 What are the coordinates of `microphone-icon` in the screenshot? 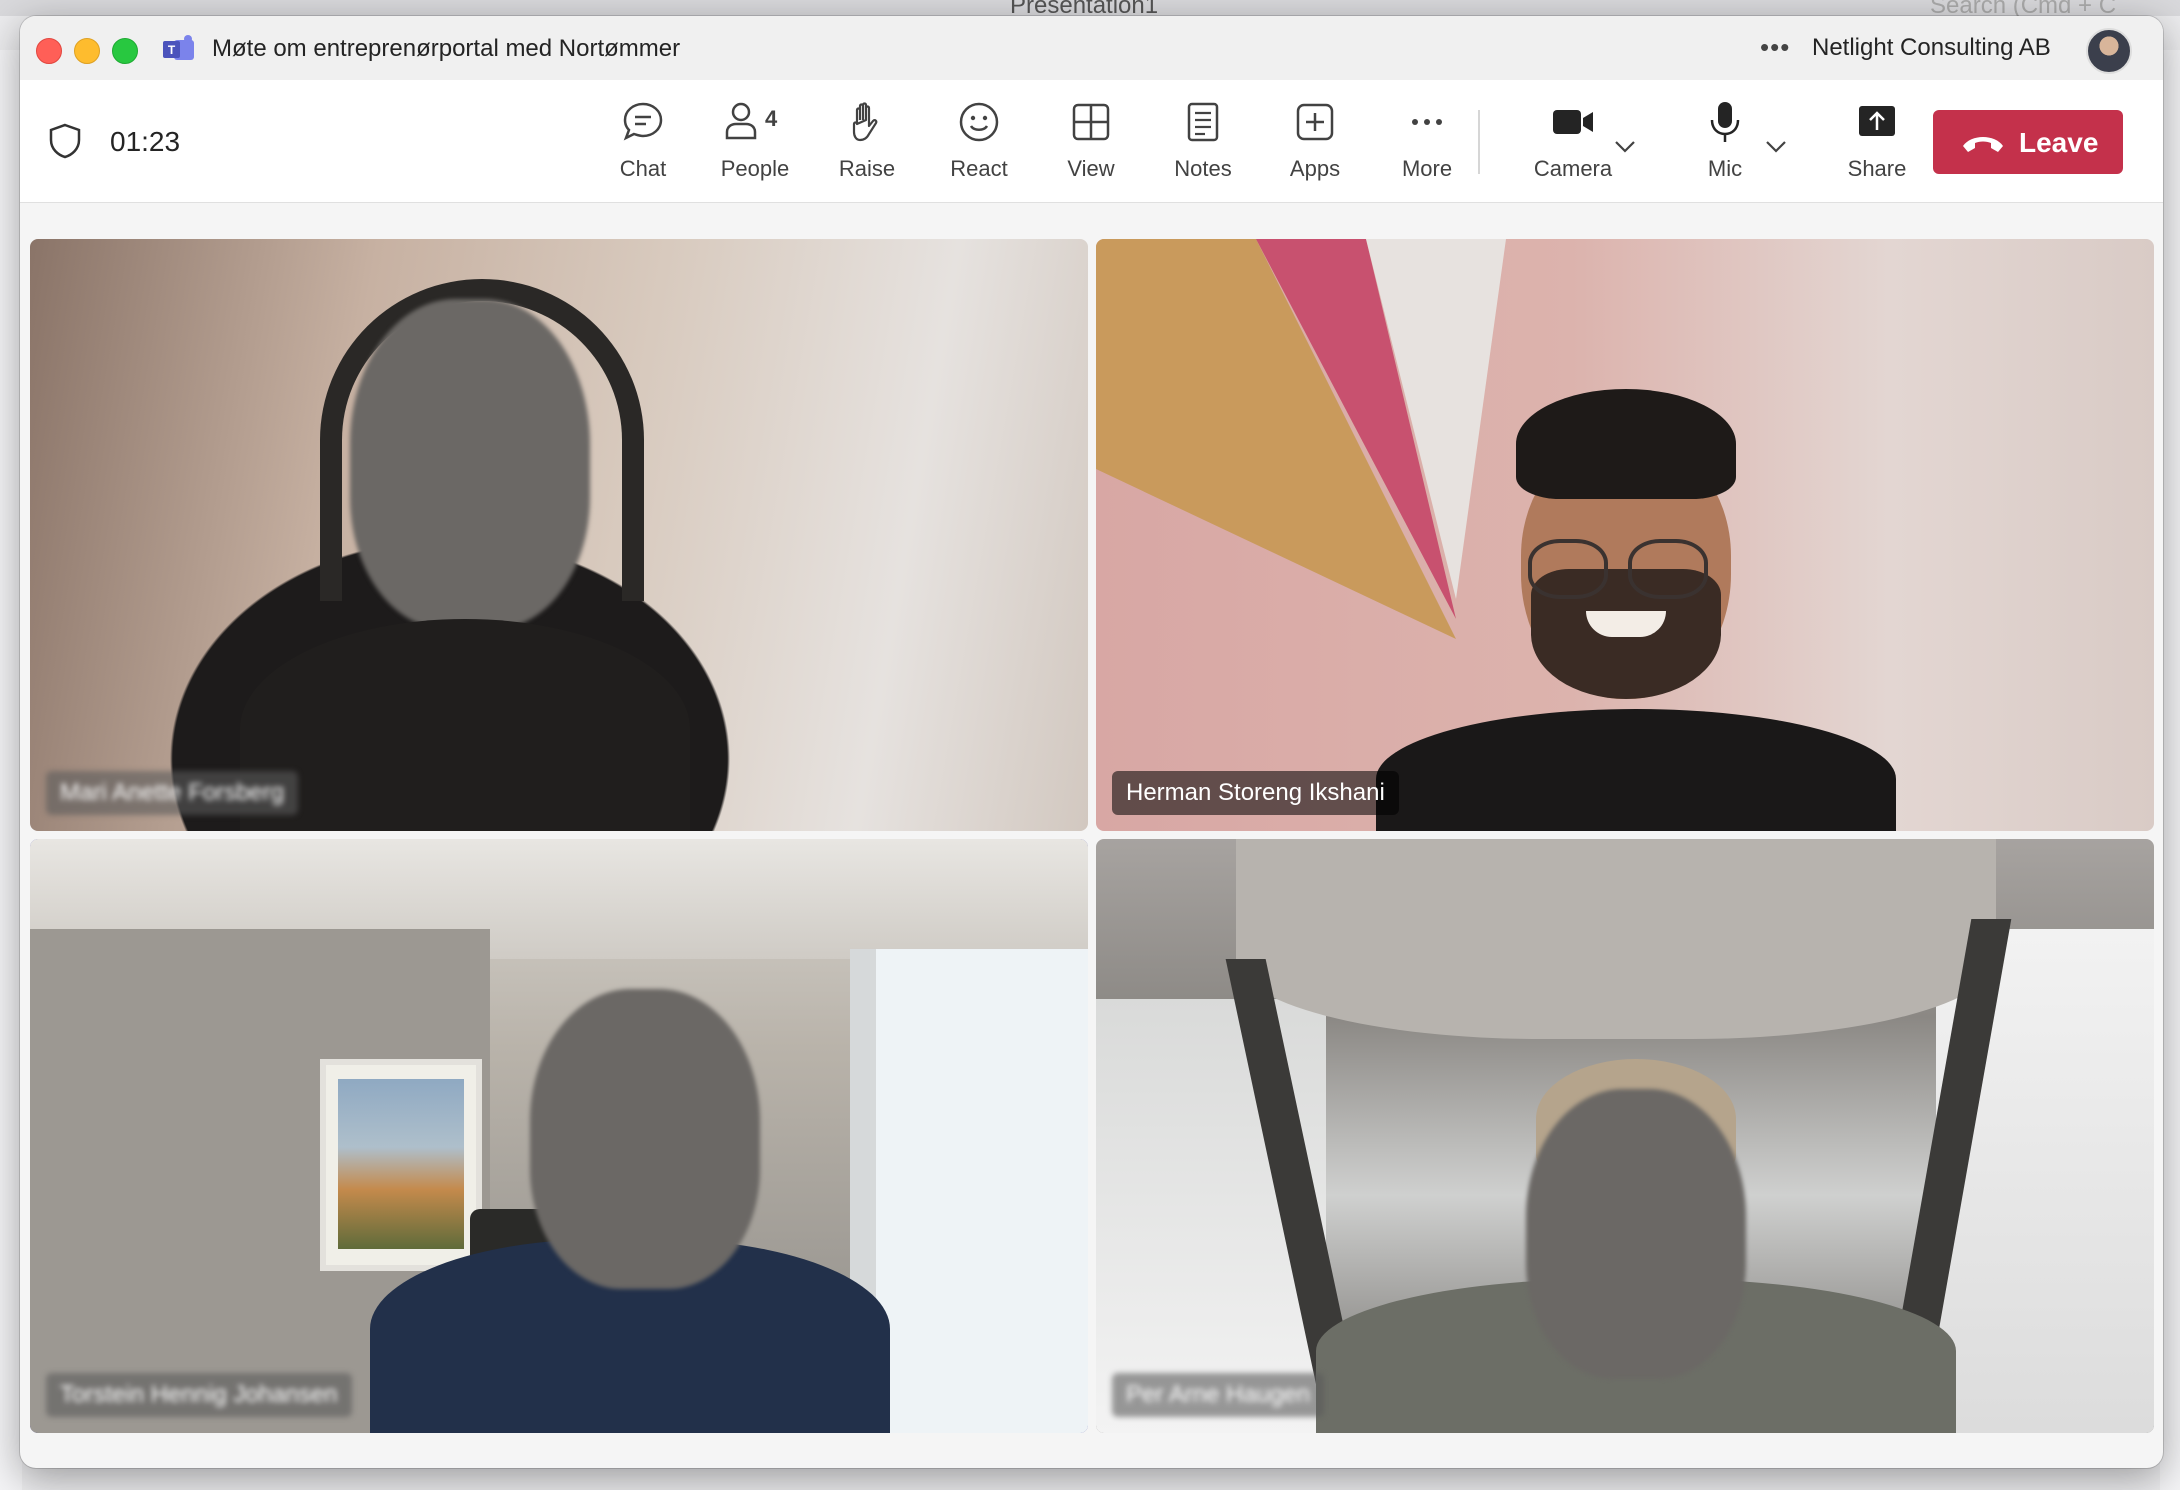 It's located at (1725, 122).